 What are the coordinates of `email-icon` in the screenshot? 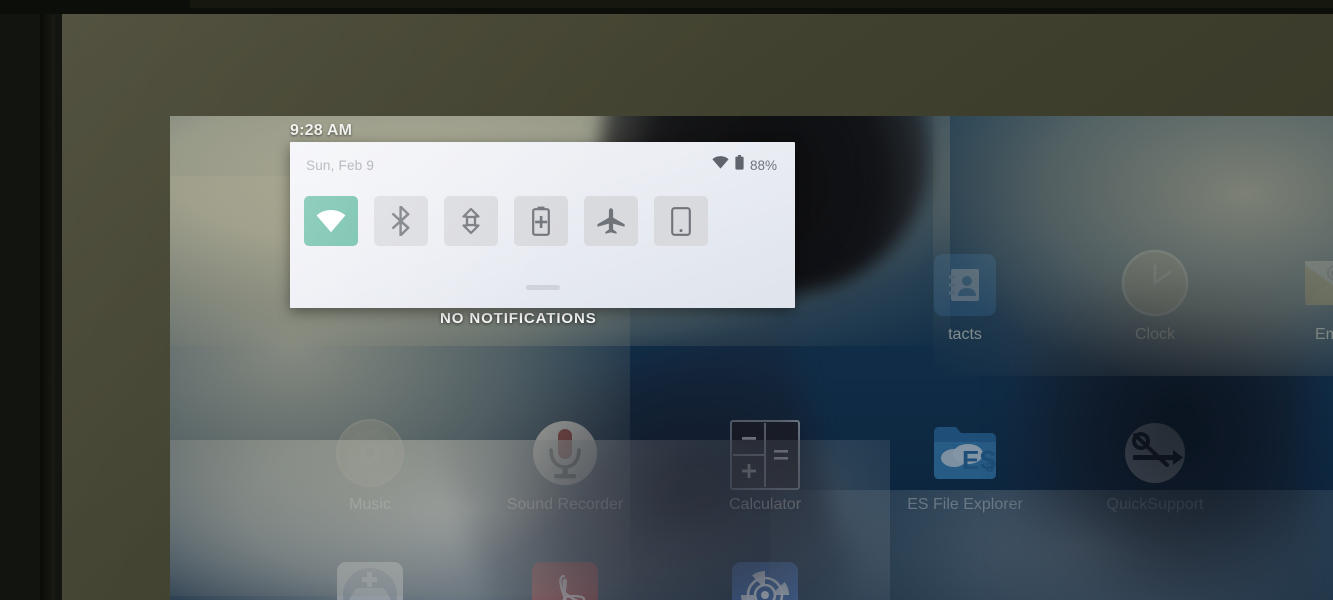 It's located at (1318, 285).